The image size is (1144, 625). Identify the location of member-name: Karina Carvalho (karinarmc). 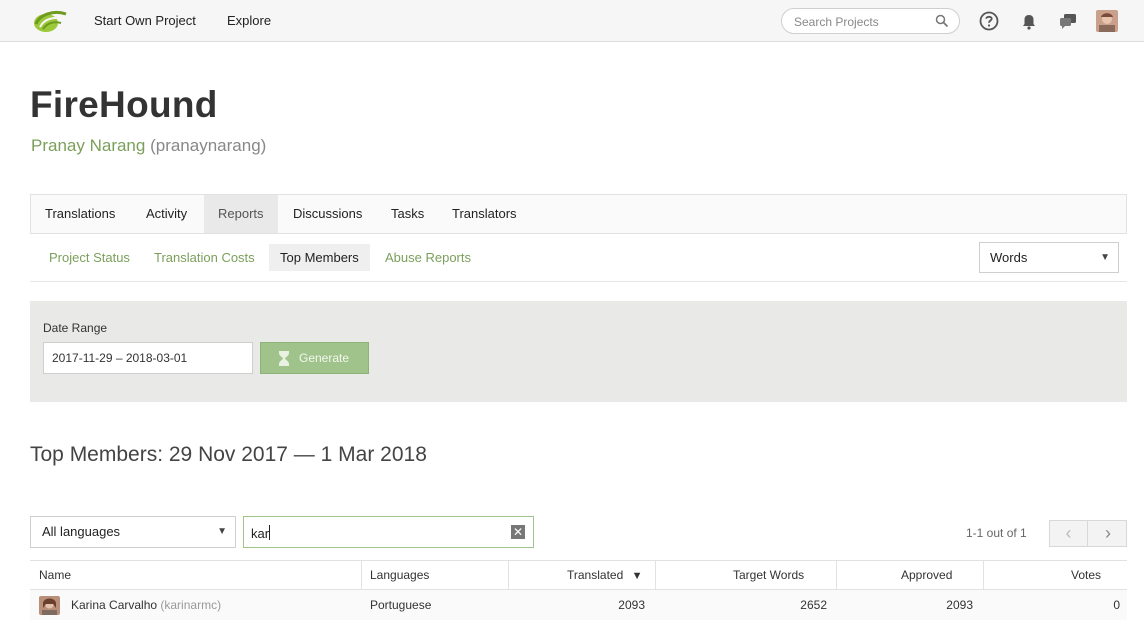
(146, 605).